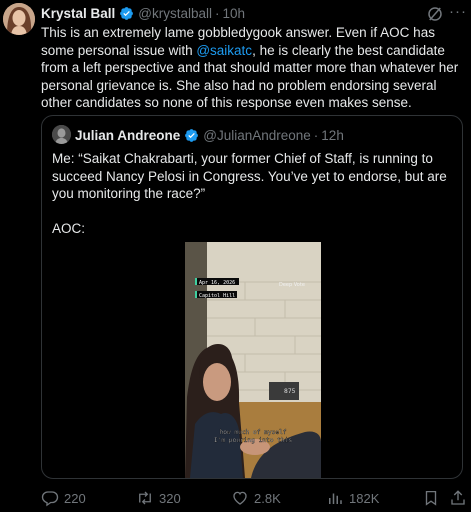 The width and height of the screenshot is (471, 512). I want to click on reply-count: 220, so click(75, 498).